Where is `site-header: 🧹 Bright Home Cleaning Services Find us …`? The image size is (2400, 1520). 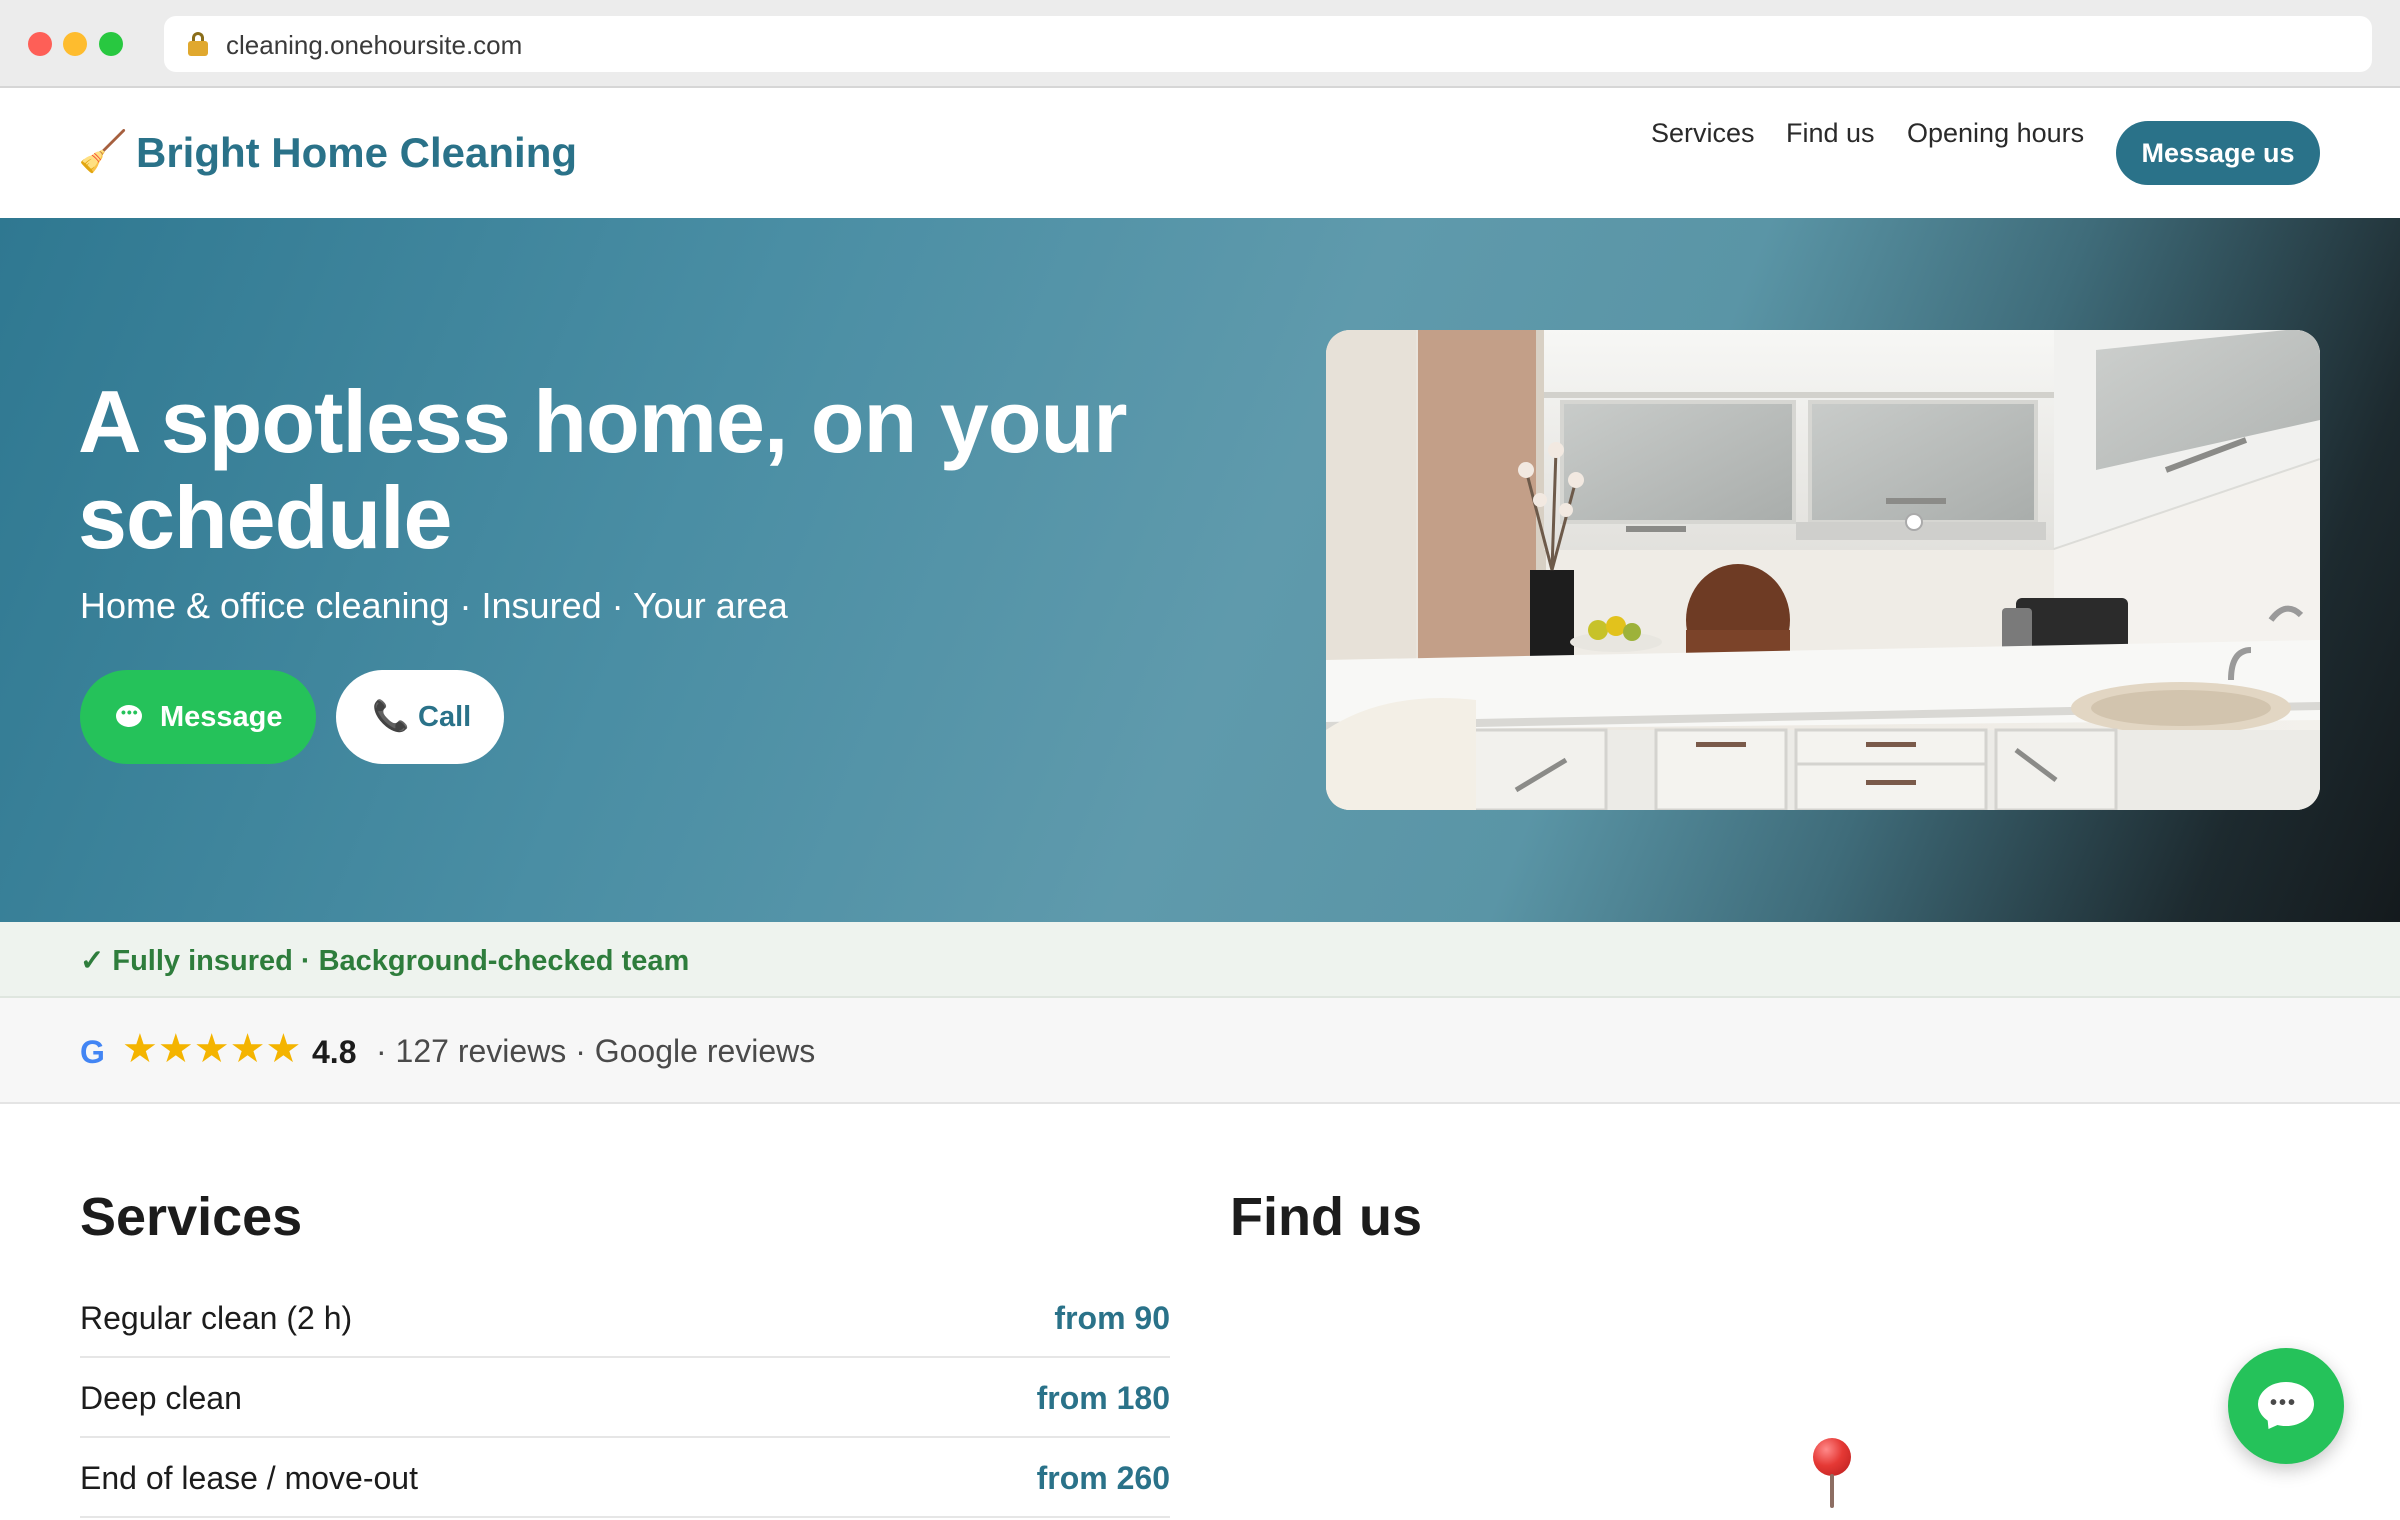
site-header: 🧹 Bright Home Cleaning Services Find us … is located at coordinates (1200, 153).